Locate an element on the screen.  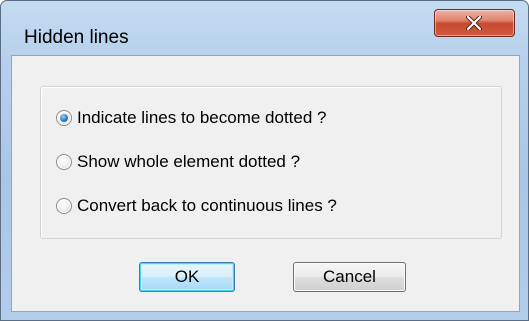
close-button is located at coordinates (474, 23).